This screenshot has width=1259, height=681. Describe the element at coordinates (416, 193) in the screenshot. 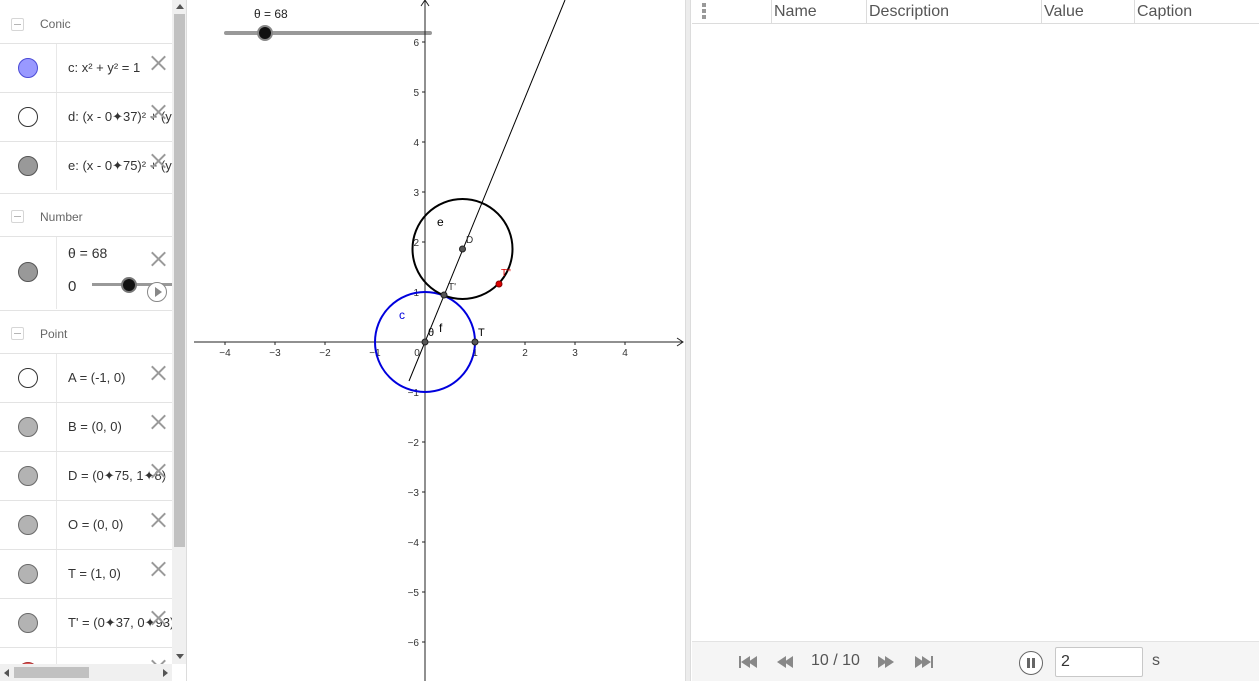

I see `y-tick-label: 3` at that location.